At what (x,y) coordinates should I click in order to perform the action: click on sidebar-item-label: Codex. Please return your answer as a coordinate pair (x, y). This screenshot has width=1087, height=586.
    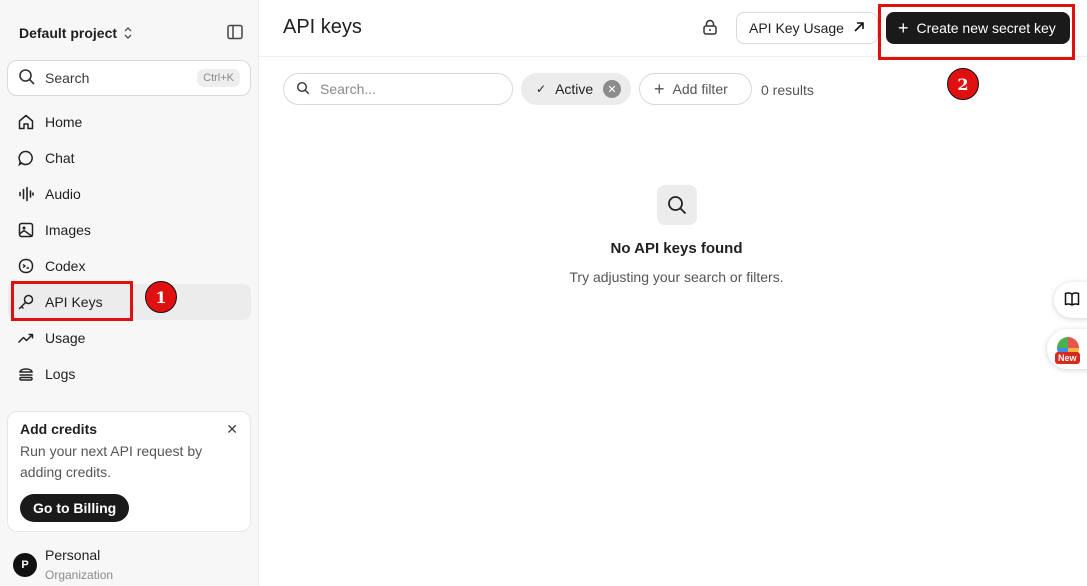
    Looking at the image, I should click on (65, 266).